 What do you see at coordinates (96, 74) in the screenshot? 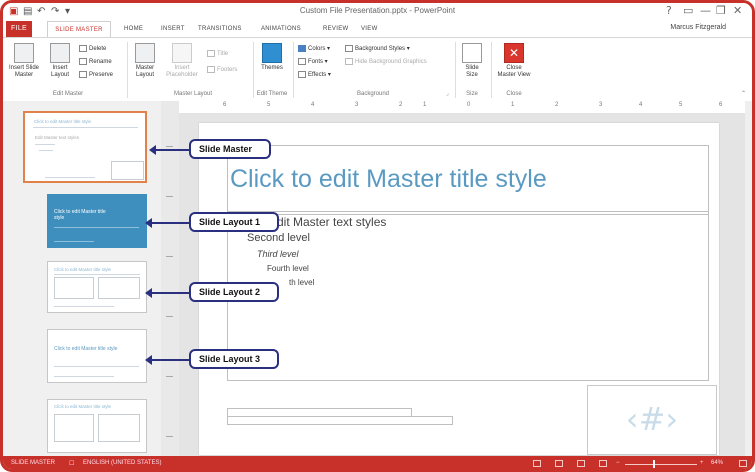
I see `preserve-button: Preserve` at bounding box center [96, 74].